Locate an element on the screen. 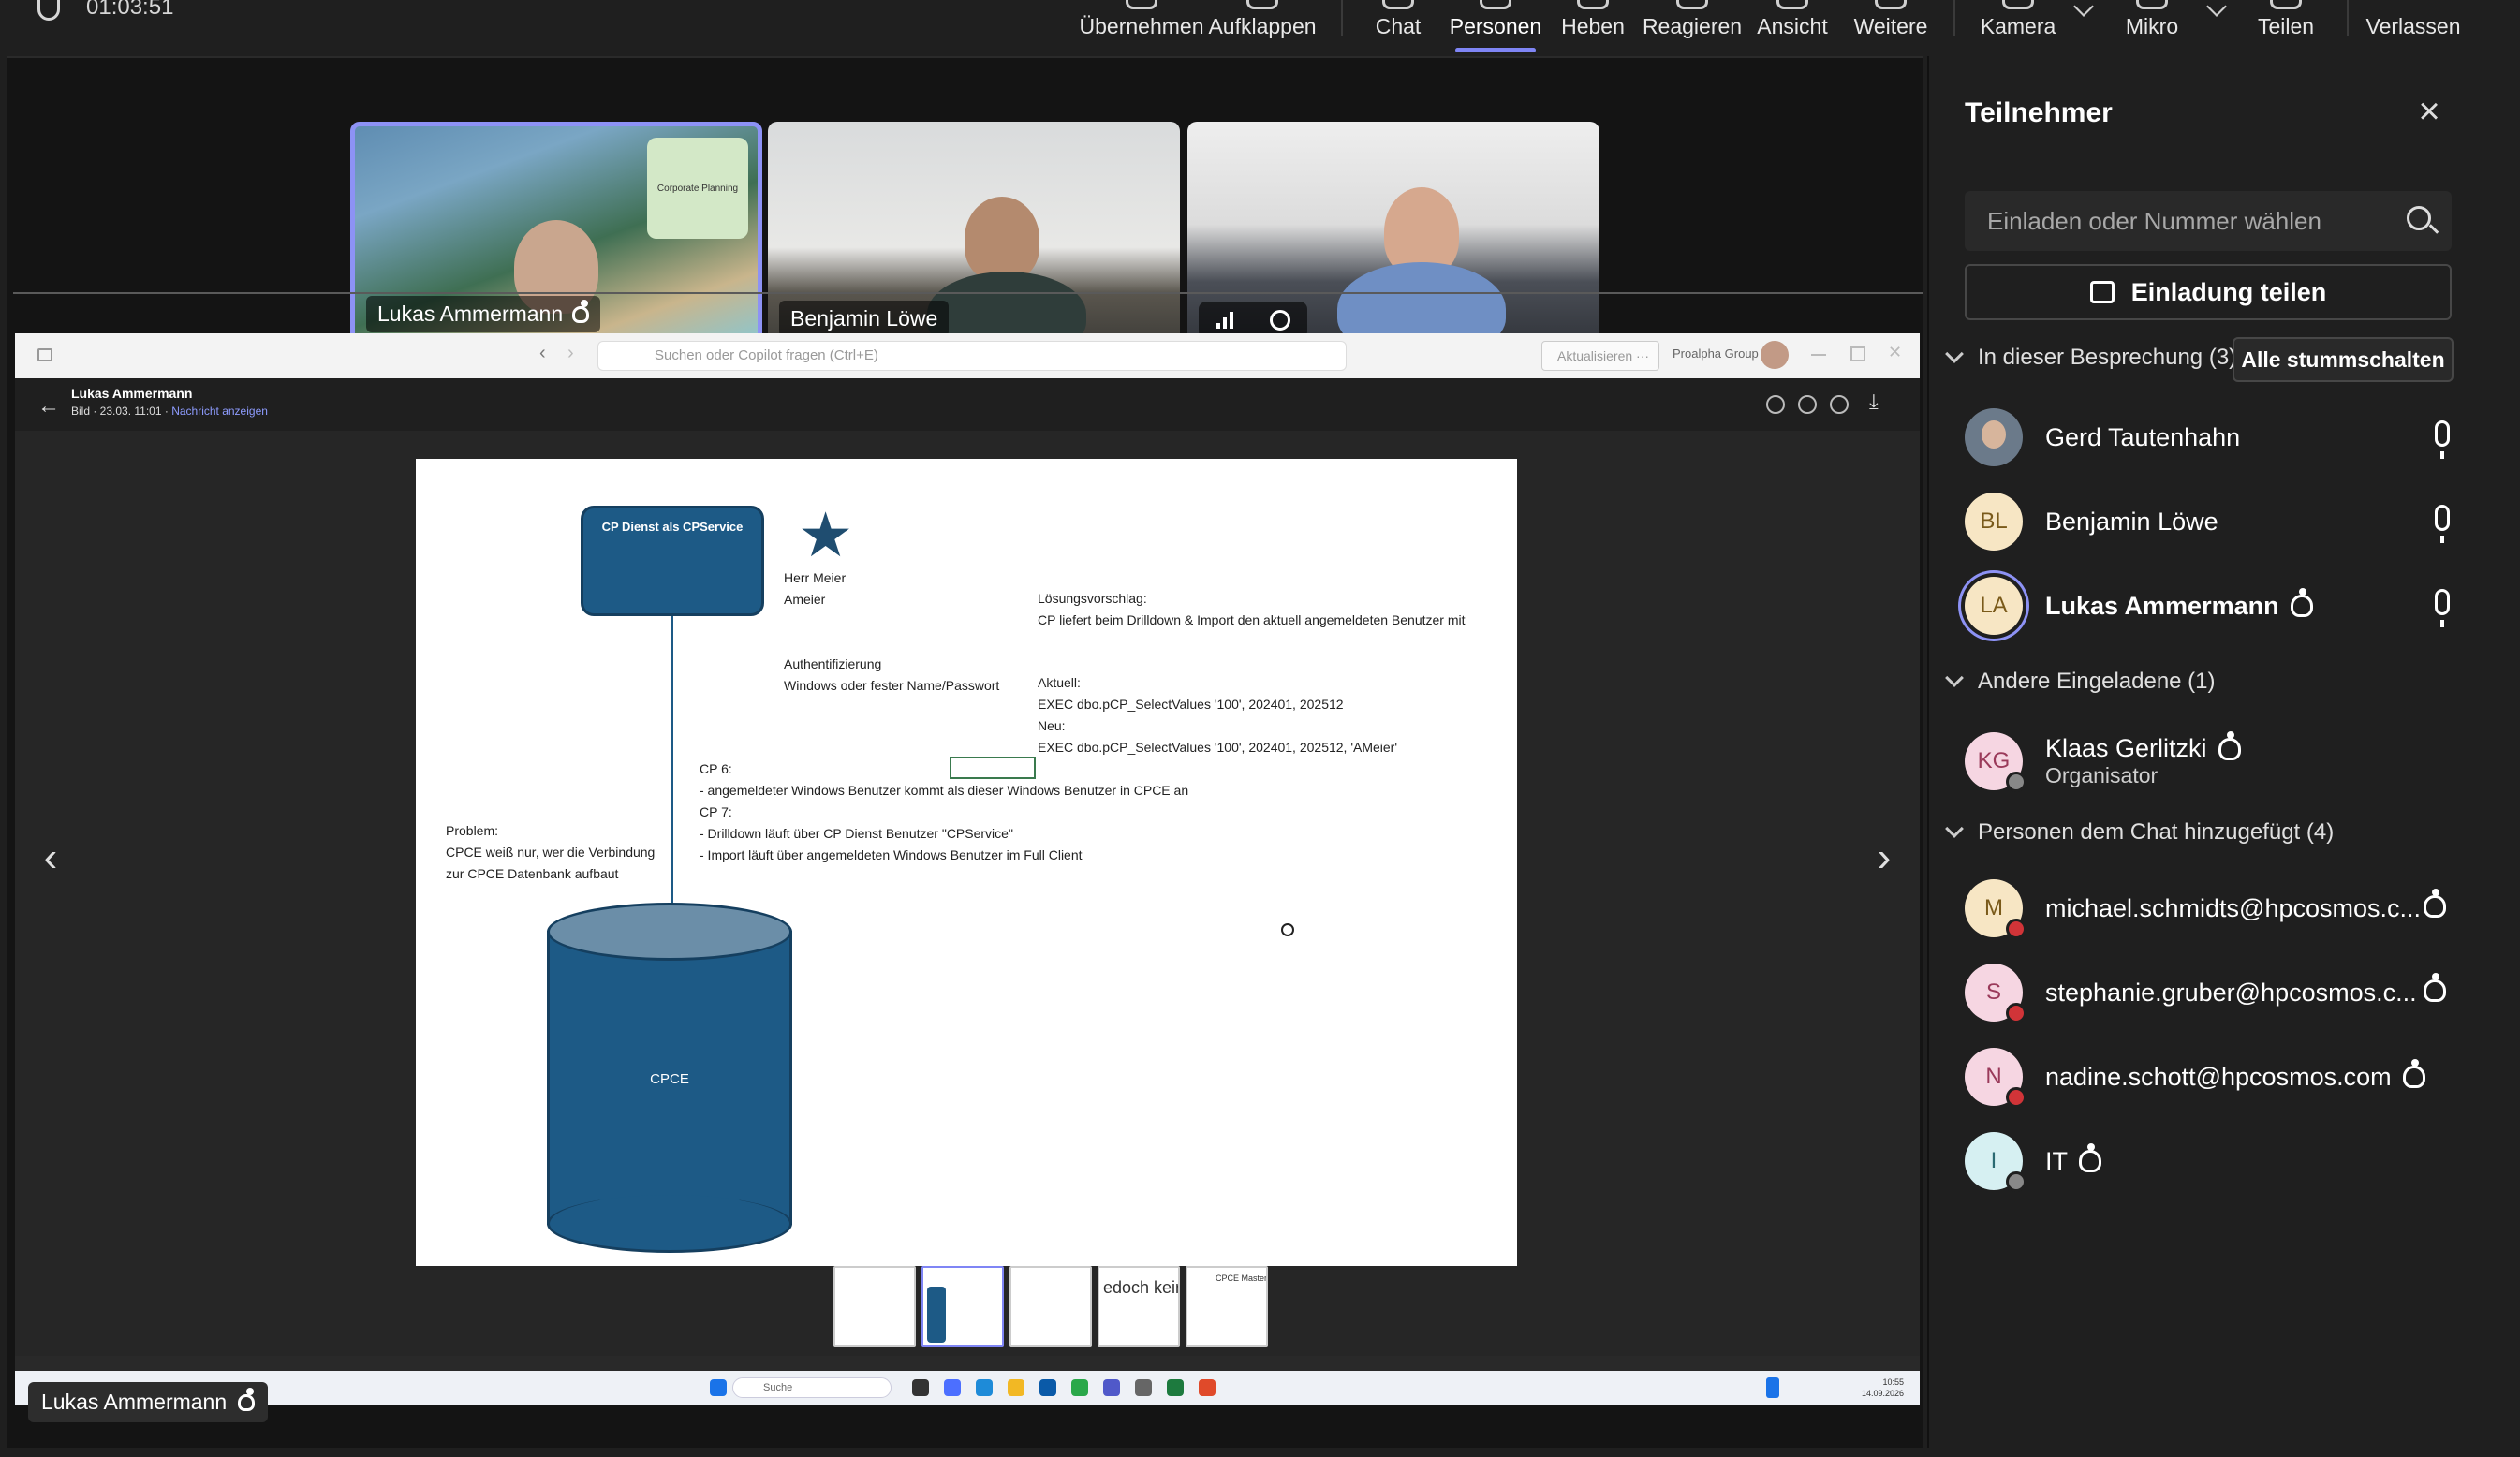 This screenshot has height=1457, width=2520. system-clock: 10:55 14.09.2026 is located at coordinates (1883, 1387).